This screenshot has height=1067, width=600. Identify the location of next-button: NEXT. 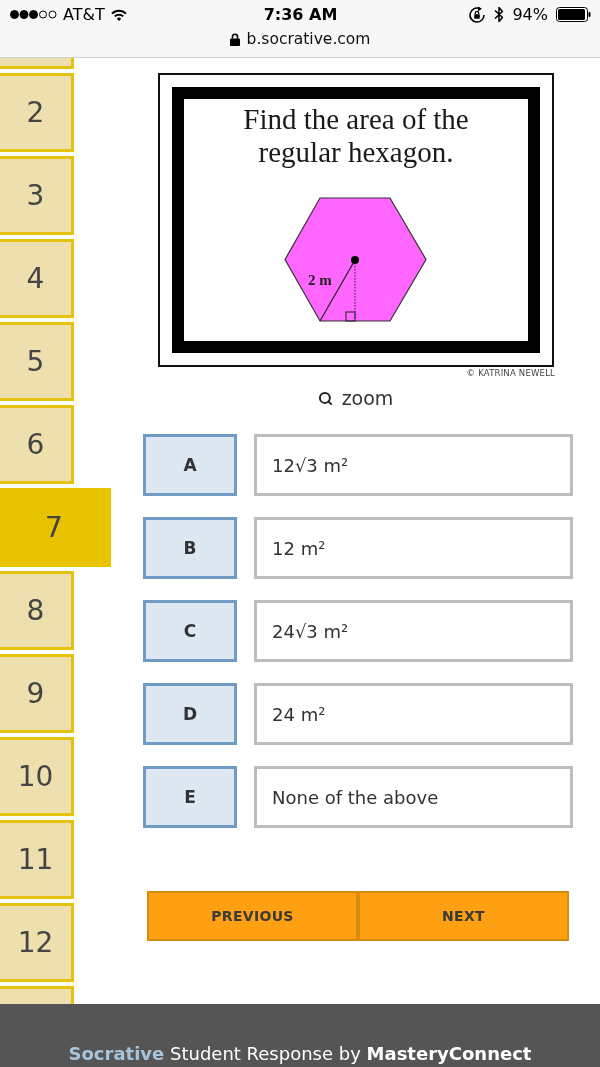
(463, 916).